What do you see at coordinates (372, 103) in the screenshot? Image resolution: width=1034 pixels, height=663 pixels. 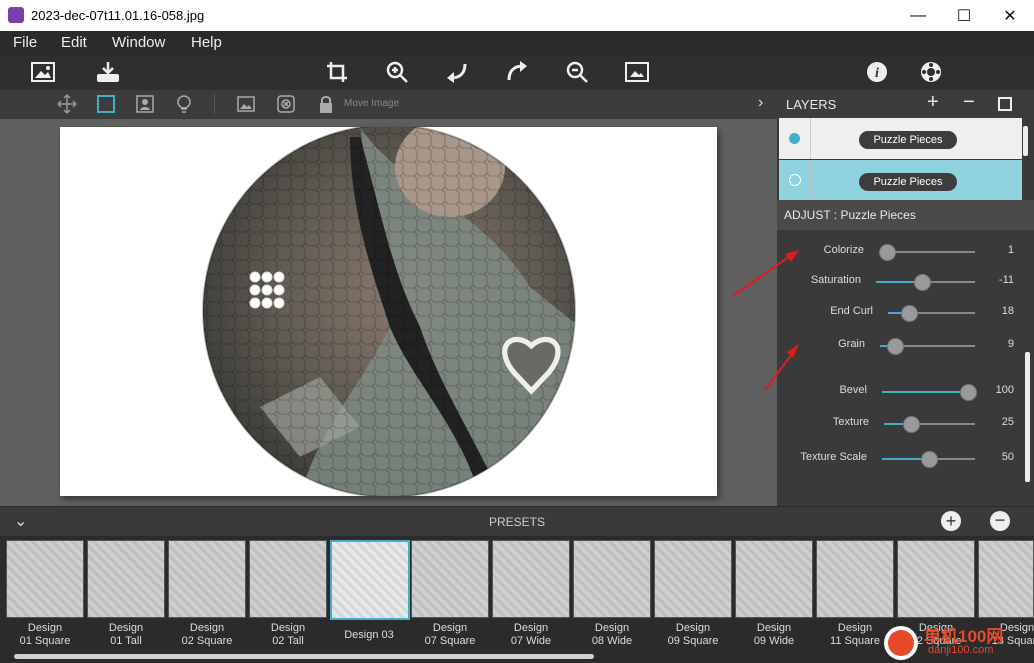 I see `move-image-label: Move Image` at bounding box center [372, 103].